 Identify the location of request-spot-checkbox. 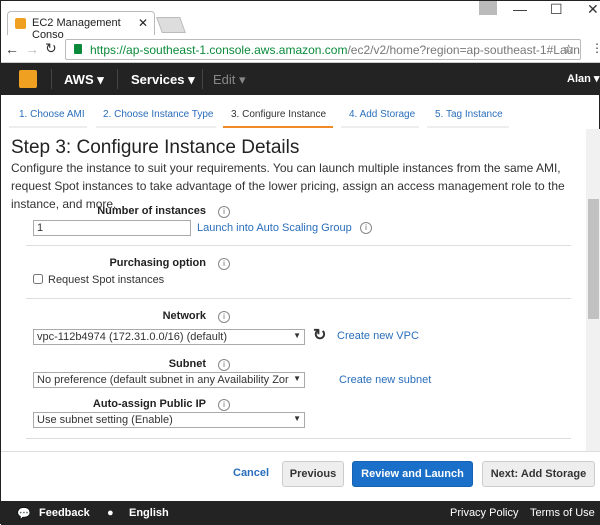
(38, 279).